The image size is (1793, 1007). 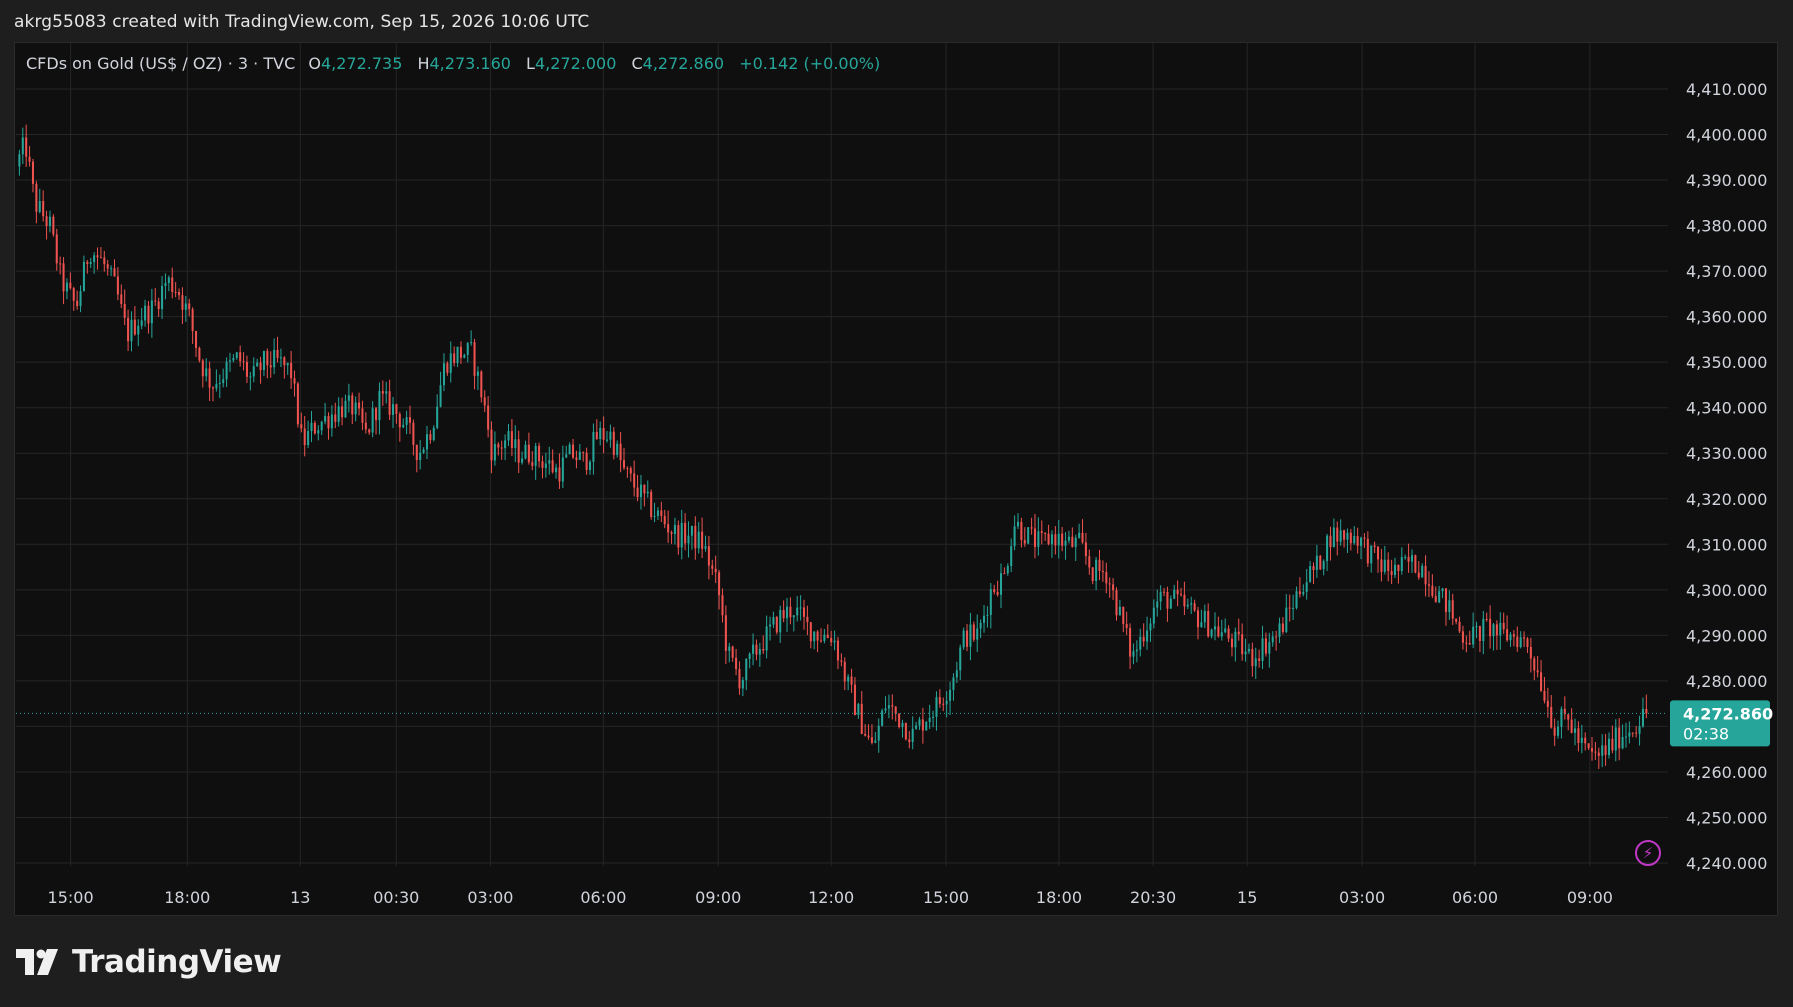 I want to click on symbol-label: CFDs on Gold (US$ / OZ) · 3 · TVC, so click(x=160, y=63).